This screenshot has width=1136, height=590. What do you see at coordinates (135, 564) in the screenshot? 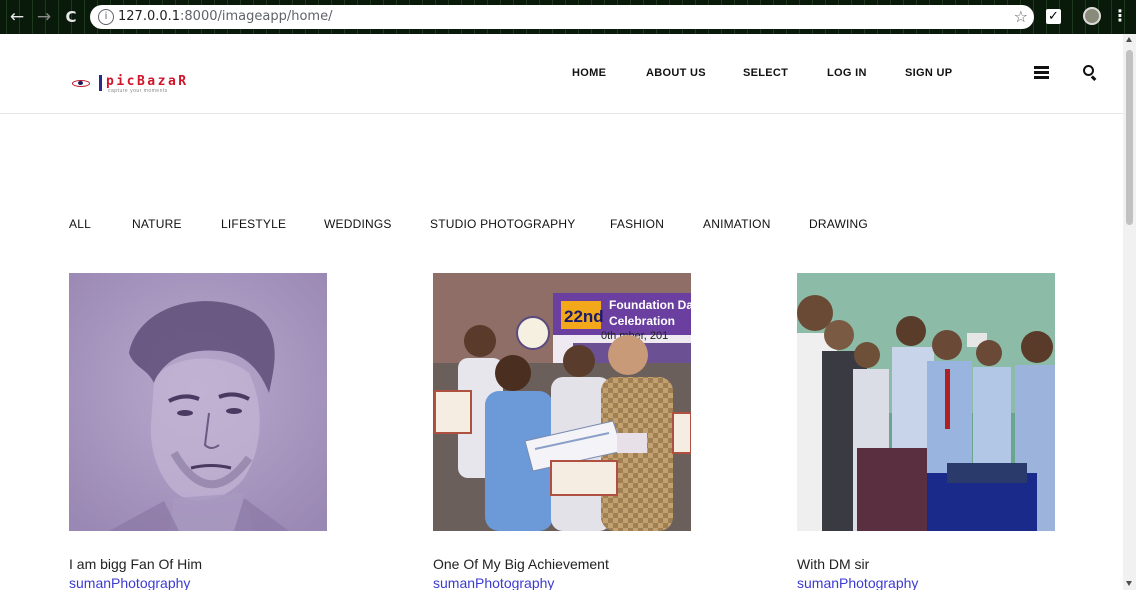
I see `card-title: I am bigg Fan Of Him` at bounding box center [135, 564].